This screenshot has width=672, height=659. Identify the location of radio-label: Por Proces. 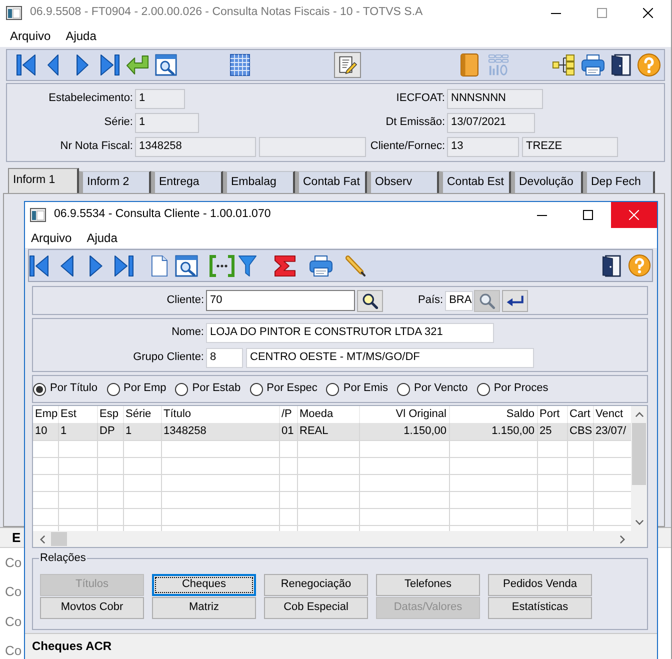
(521, 389).